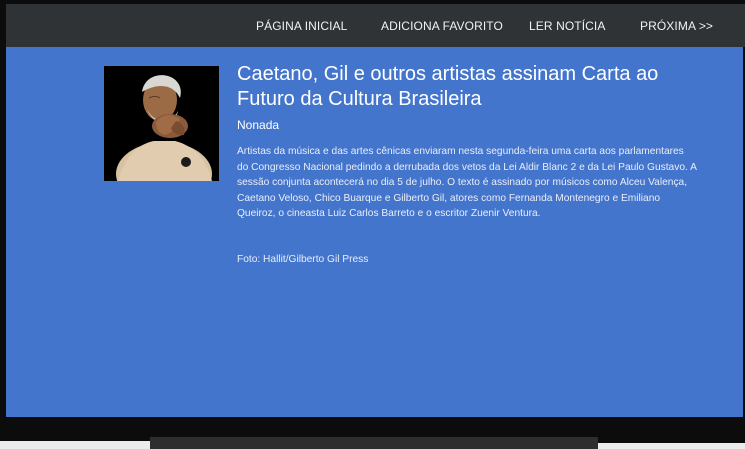 Image resolution: width=745 pixels, height=449 pixels. I want to click on next-news-nav-link: PRÓXIMA >>, so click(676, 25).